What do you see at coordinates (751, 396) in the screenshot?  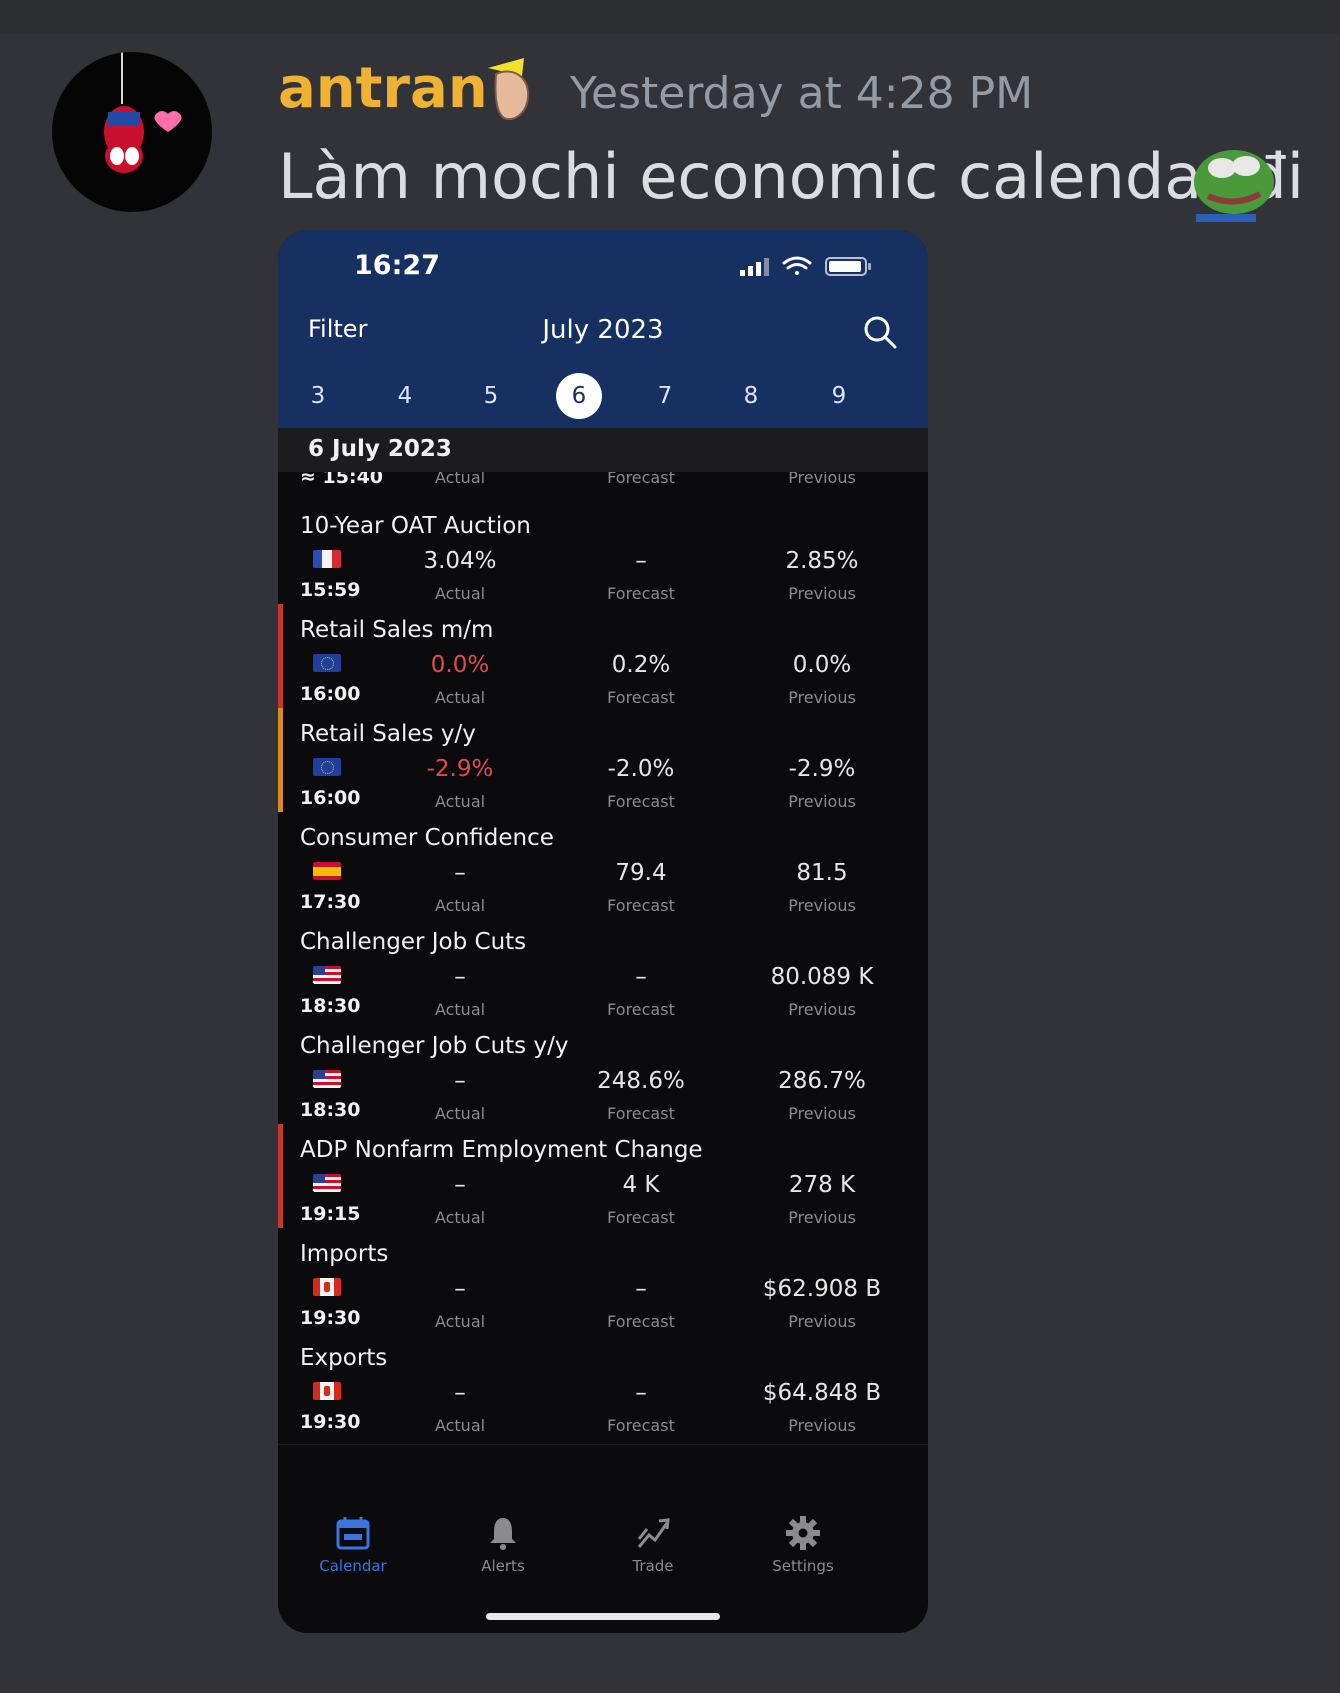 I see `day-5: 8` at bounding box center [751, 396].